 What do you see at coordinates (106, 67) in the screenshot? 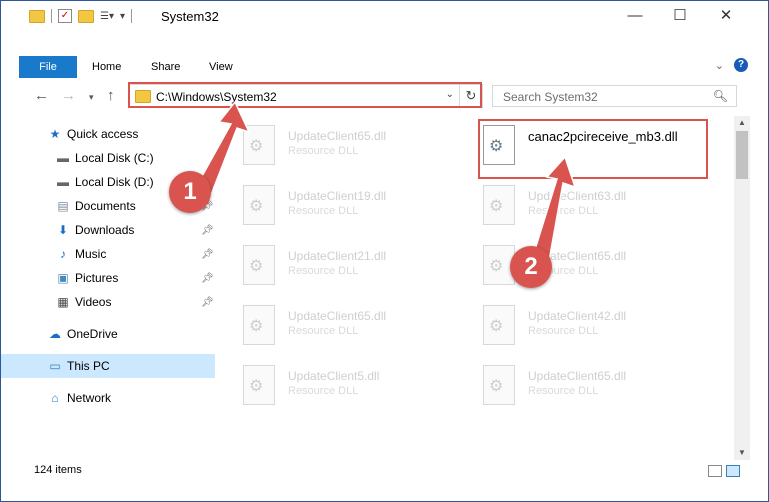
I see `tab-home: Home` at bounding box center [106, 67].